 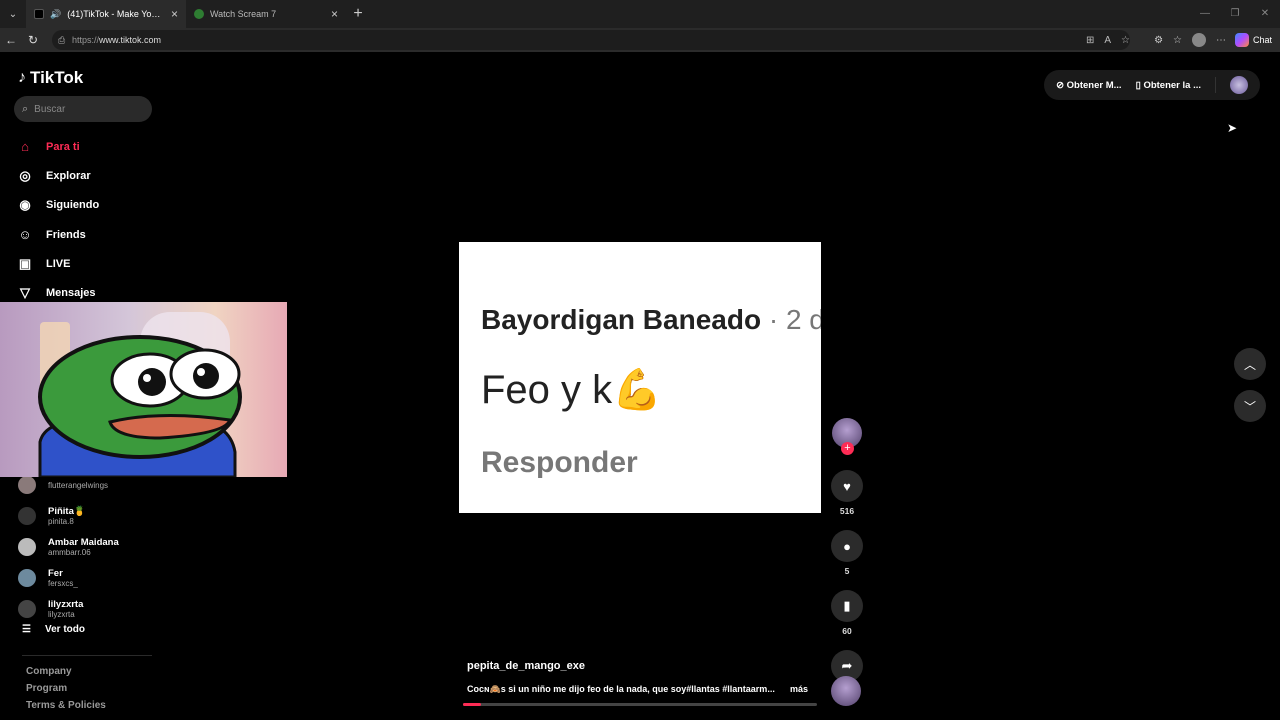 What do you see at coordinates (86, 40) in the screenshot?
I see `url-protocol: https://` at bounding box center [86, 40].